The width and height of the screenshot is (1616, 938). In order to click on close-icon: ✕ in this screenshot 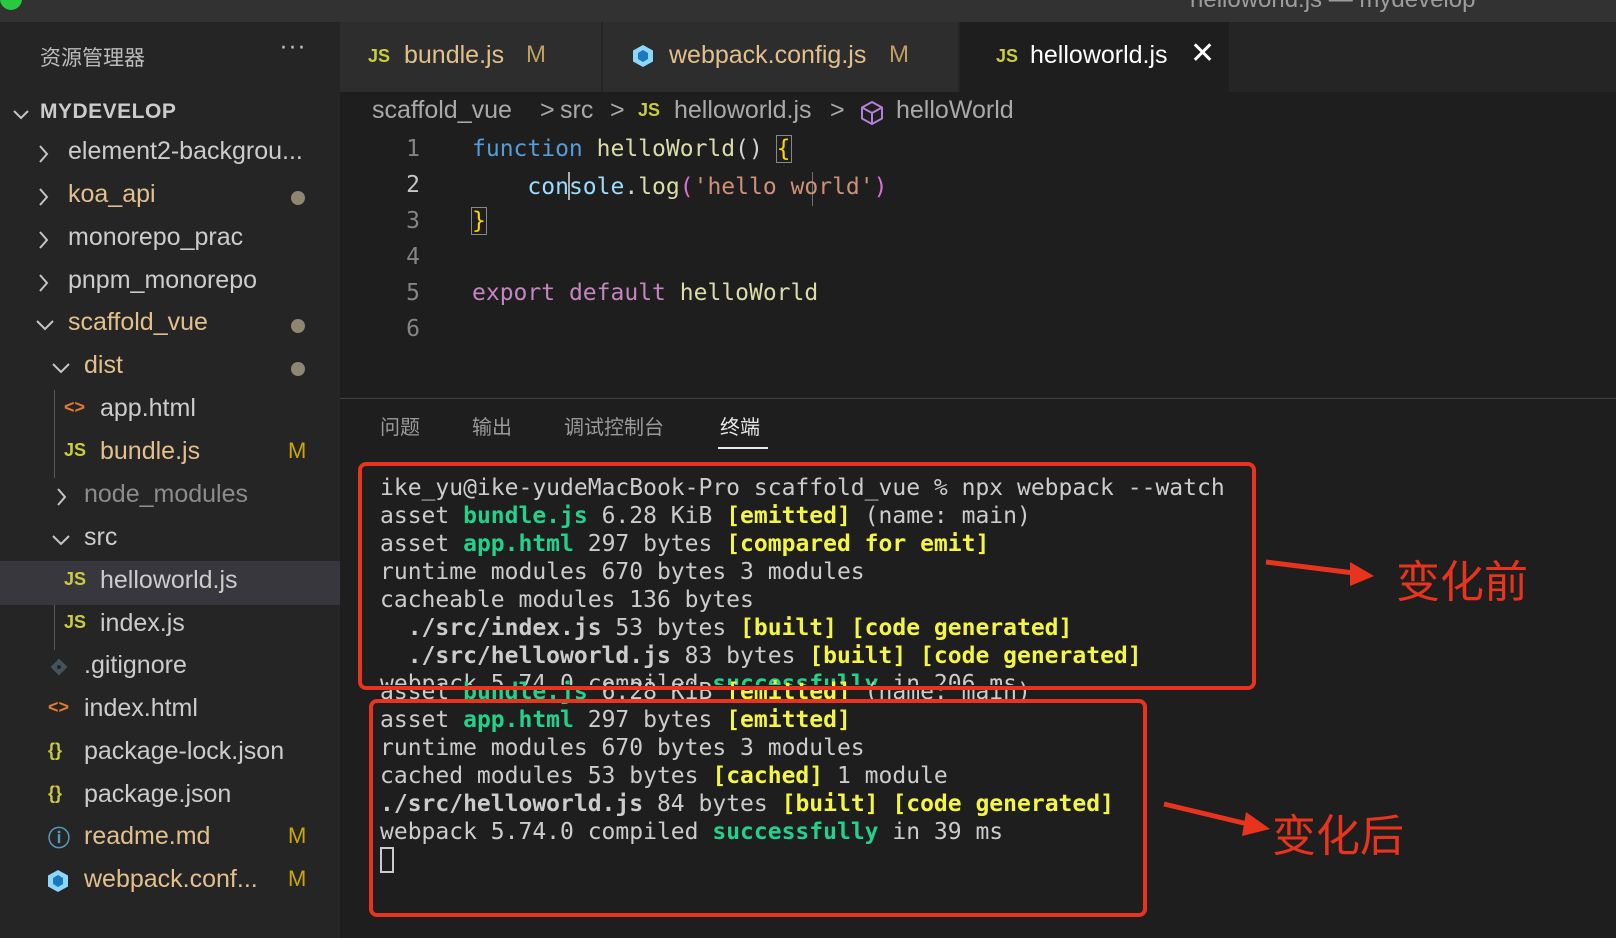, I will do `click(1202, 53)`.